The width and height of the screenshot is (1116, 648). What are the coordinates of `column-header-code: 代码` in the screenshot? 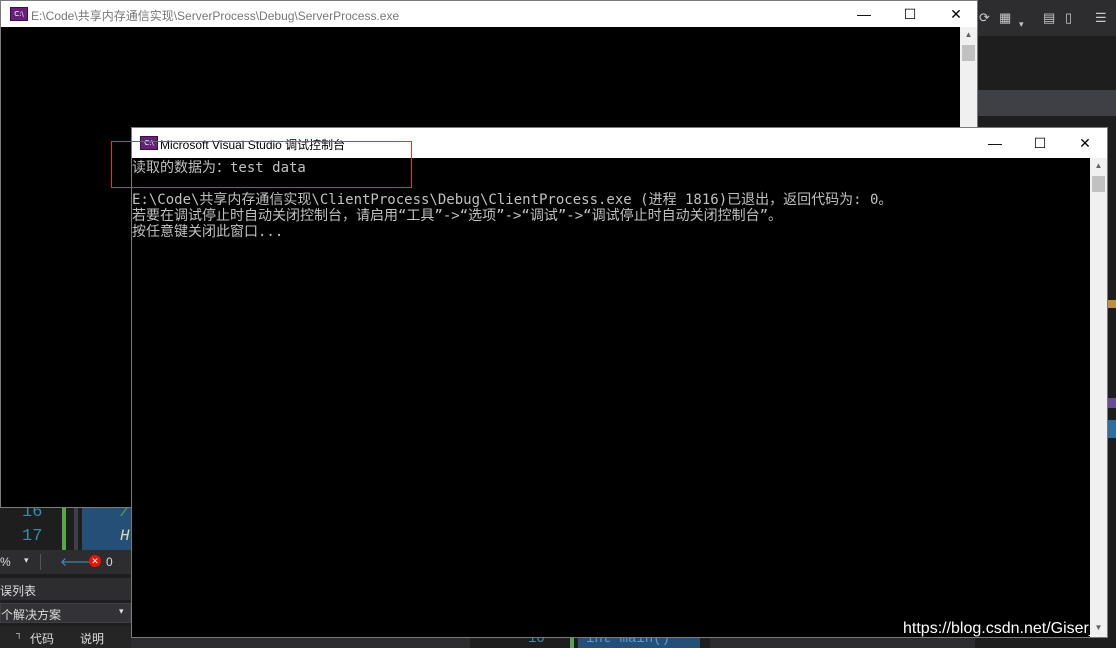 It's located at (42, 638).